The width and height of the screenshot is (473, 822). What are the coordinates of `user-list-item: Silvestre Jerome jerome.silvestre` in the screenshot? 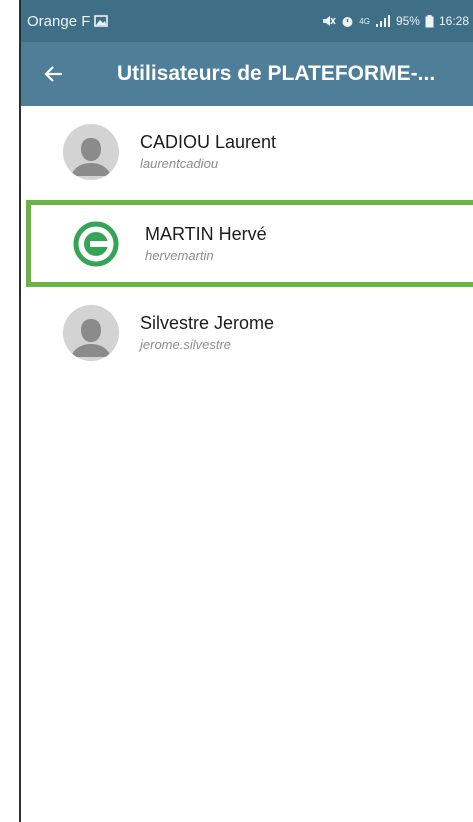 It's located at (246, 333).